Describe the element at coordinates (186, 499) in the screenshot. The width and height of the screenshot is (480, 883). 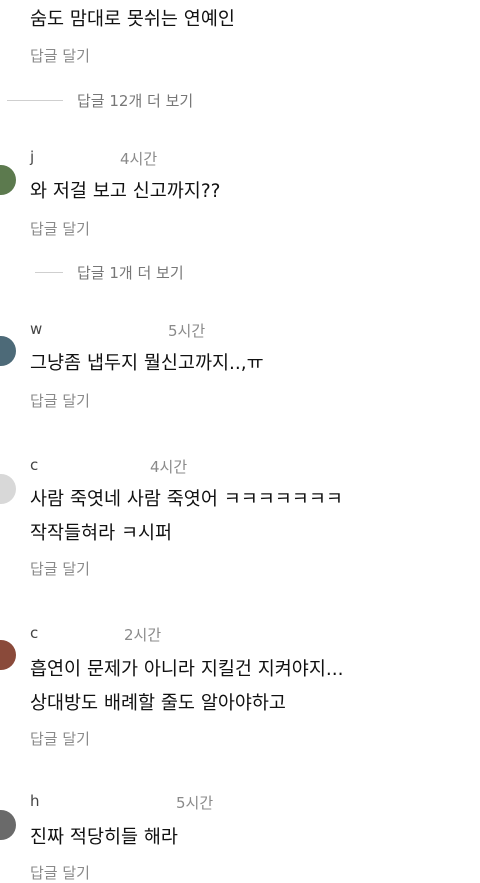
I see `comment-text: 사람 죽엿네 사람 죽엿어 ㅋㅋㅋㅋㅋㅋㅋ` at that location.